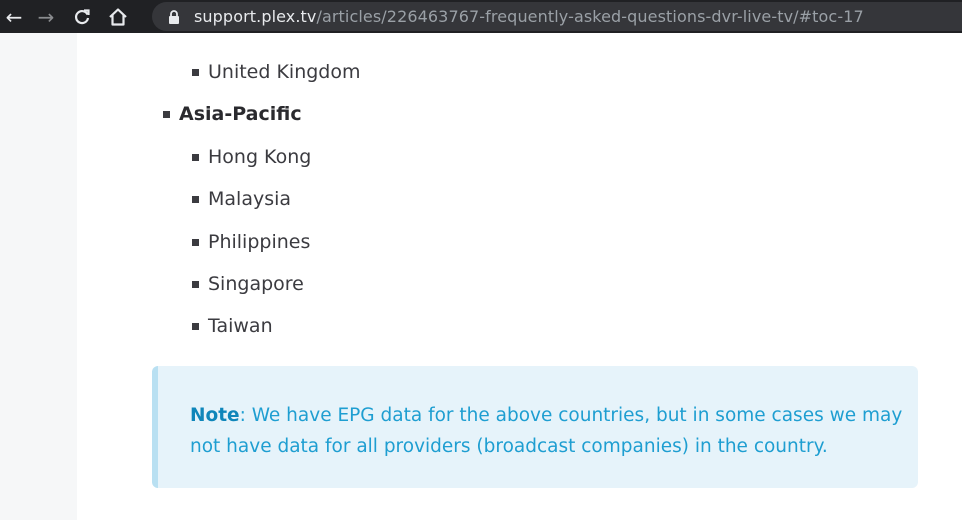 The image size is (962, 520). I want to click on home-icon, so click(118, 16).